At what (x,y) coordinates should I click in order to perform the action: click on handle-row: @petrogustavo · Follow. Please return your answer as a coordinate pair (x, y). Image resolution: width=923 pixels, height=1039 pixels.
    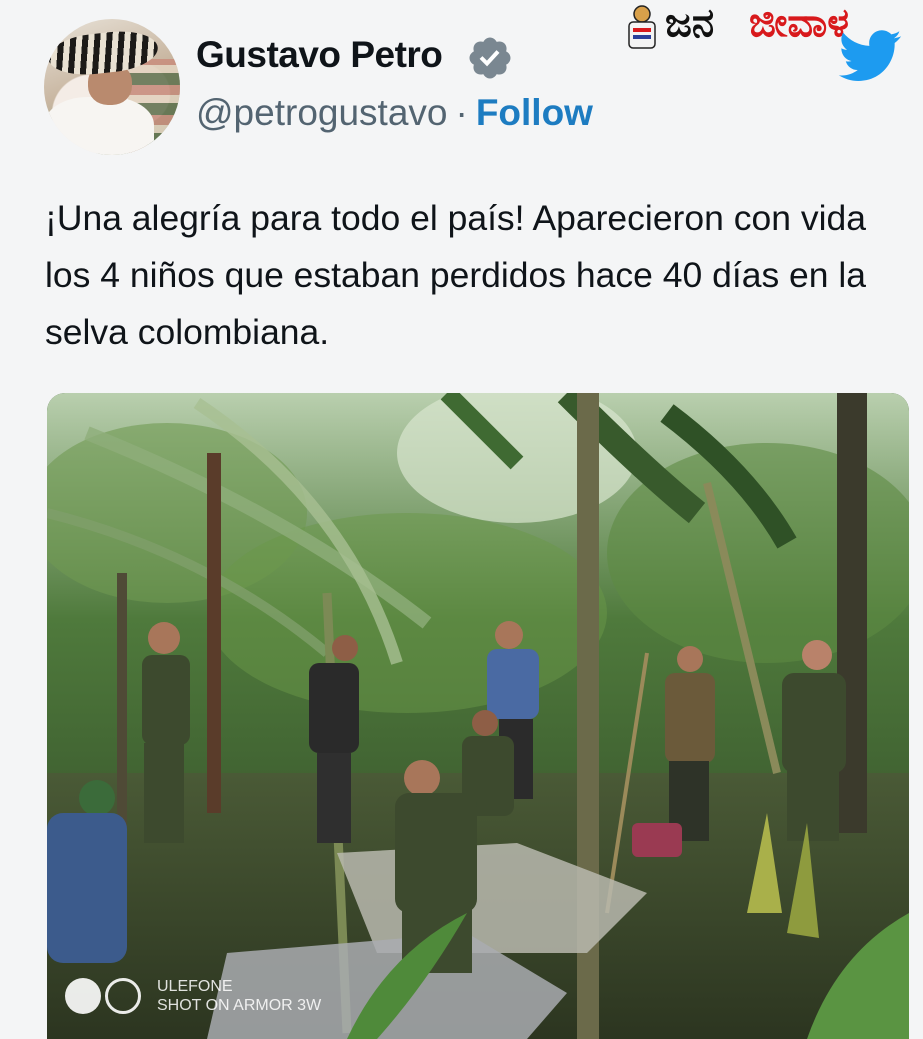
    Looking at the image, I should click on (394, 113).